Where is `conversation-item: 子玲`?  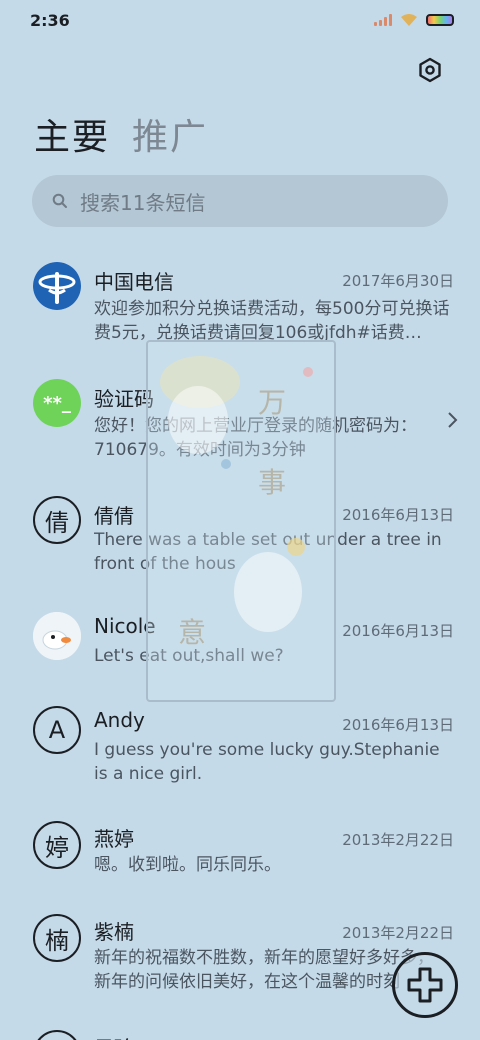 conversation-item: 子玲 is located at coordinates (240, 1033).